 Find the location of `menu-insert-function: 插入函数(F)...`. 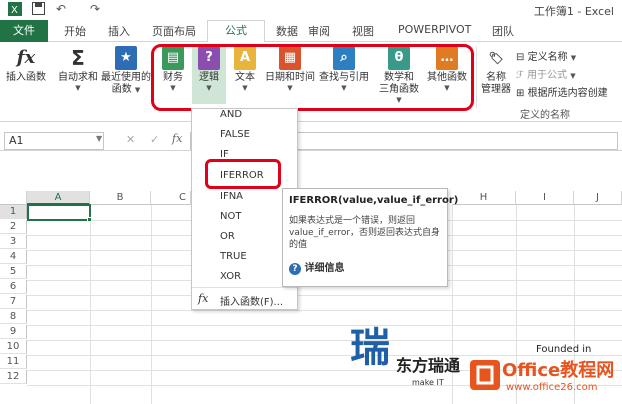

menu-insert-function: 插入函数(F)... is located at coordinates (251, 300).